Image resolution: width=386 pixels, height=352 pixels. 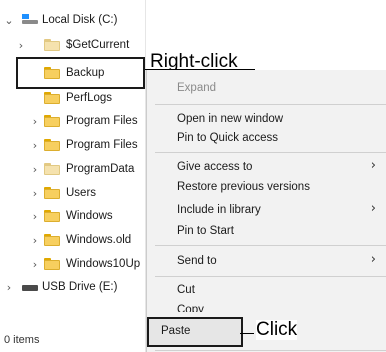 I want to click on tree-item-windows-old: › Windows.old, so click(x=73, y=240).